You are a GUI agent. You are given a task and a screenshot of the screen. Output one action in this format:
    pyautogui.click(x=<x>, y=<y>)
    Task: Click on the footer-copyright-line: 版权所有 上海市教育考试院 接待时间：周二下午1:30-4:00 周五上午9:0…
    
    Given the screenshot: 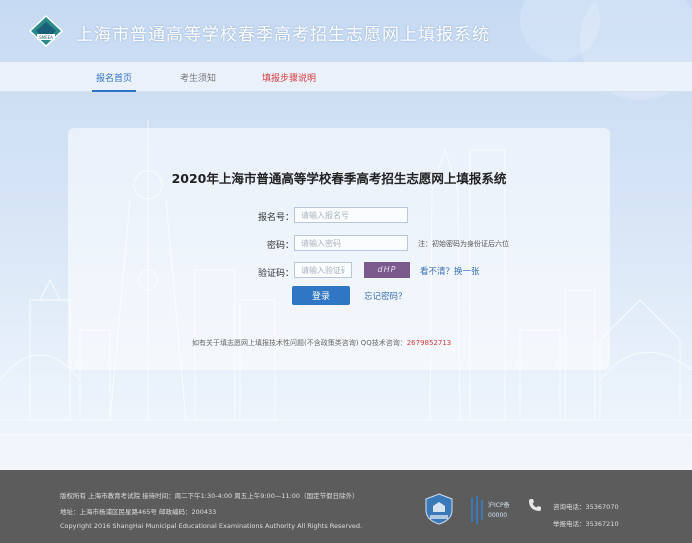 What is the action you would take?
    pyautogui.click(x=209, y=496)
    